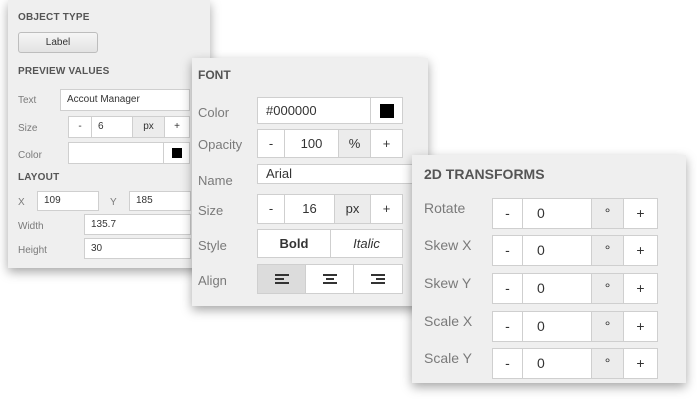 This screenshot has width=697, height=405. I want to click on scale-x-decrement-button: -, so click(507, 326).